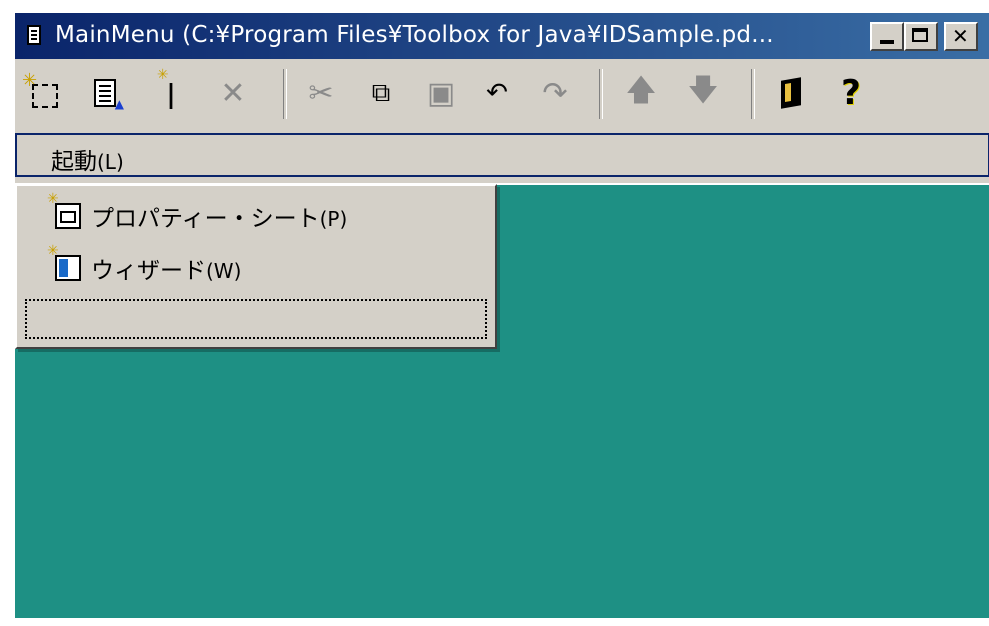 Image resolution: width=989 pixels, height=626 pixels. I want to click on exit-button, so click(791, 93).